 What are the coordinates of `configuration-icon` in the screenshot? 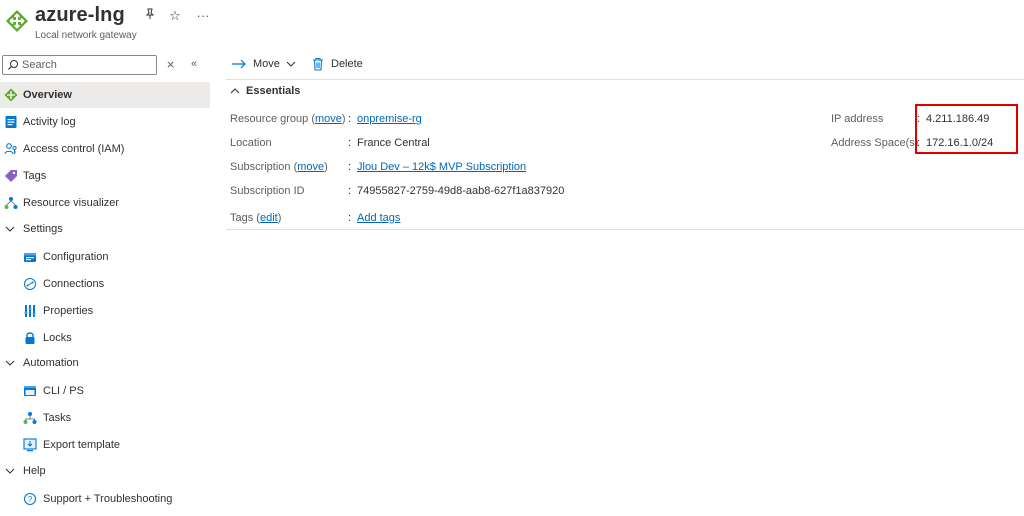 It's located at (30, 257).